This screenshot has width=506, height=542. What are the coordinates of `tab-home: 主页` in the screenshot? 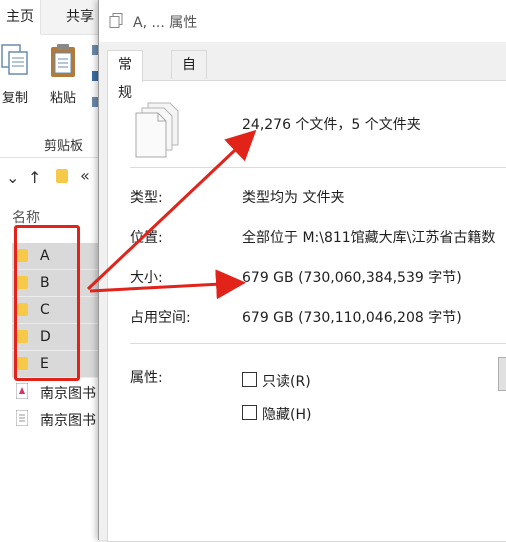 It's located at (20, 17).